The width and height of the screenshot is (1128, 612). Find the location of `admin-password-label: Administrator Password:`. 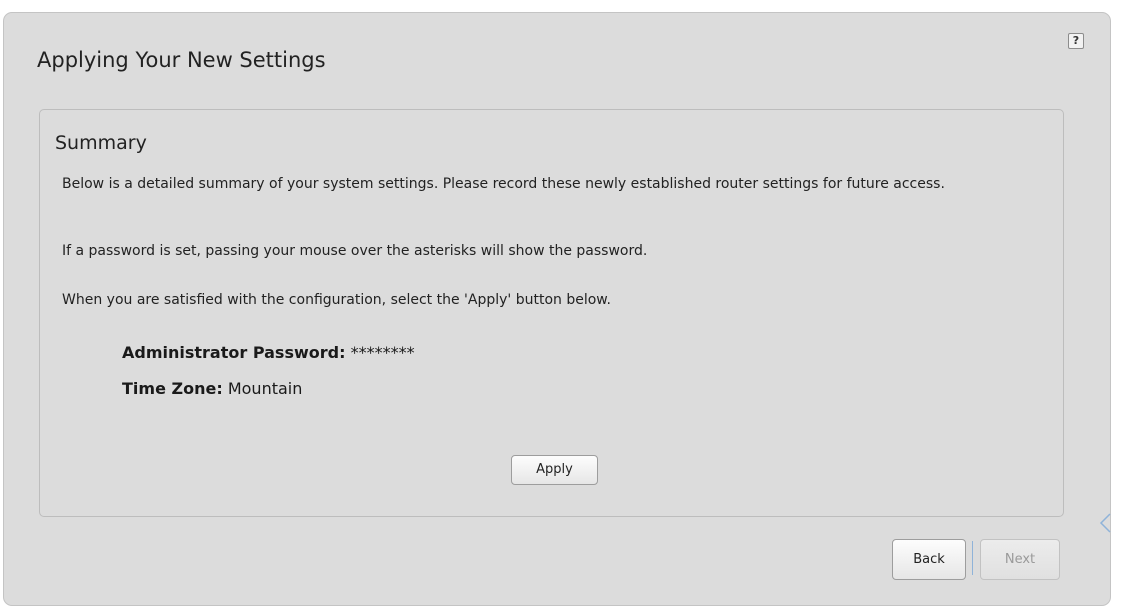

admin-password-label: Administrator Password: is located at coordinates (234, 352).